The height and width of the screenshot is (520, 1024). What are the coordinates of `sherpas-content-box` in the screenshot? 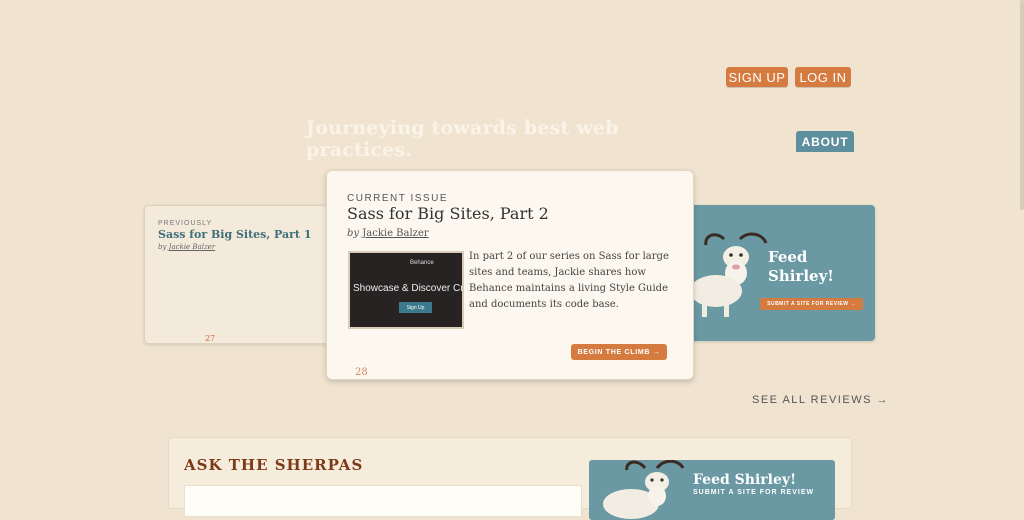 It's located at (383, 501).